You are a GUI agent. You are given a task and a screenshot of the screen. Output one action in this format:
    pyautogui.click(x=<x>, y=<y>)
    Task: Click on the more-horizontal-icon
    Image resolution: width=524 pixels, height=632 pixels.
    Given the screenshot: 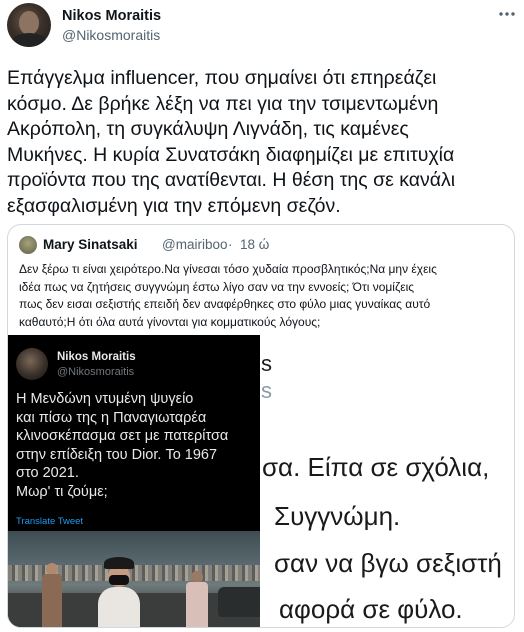 What is the action you would take?
    pyautogui.click(x=507, y=14)
    